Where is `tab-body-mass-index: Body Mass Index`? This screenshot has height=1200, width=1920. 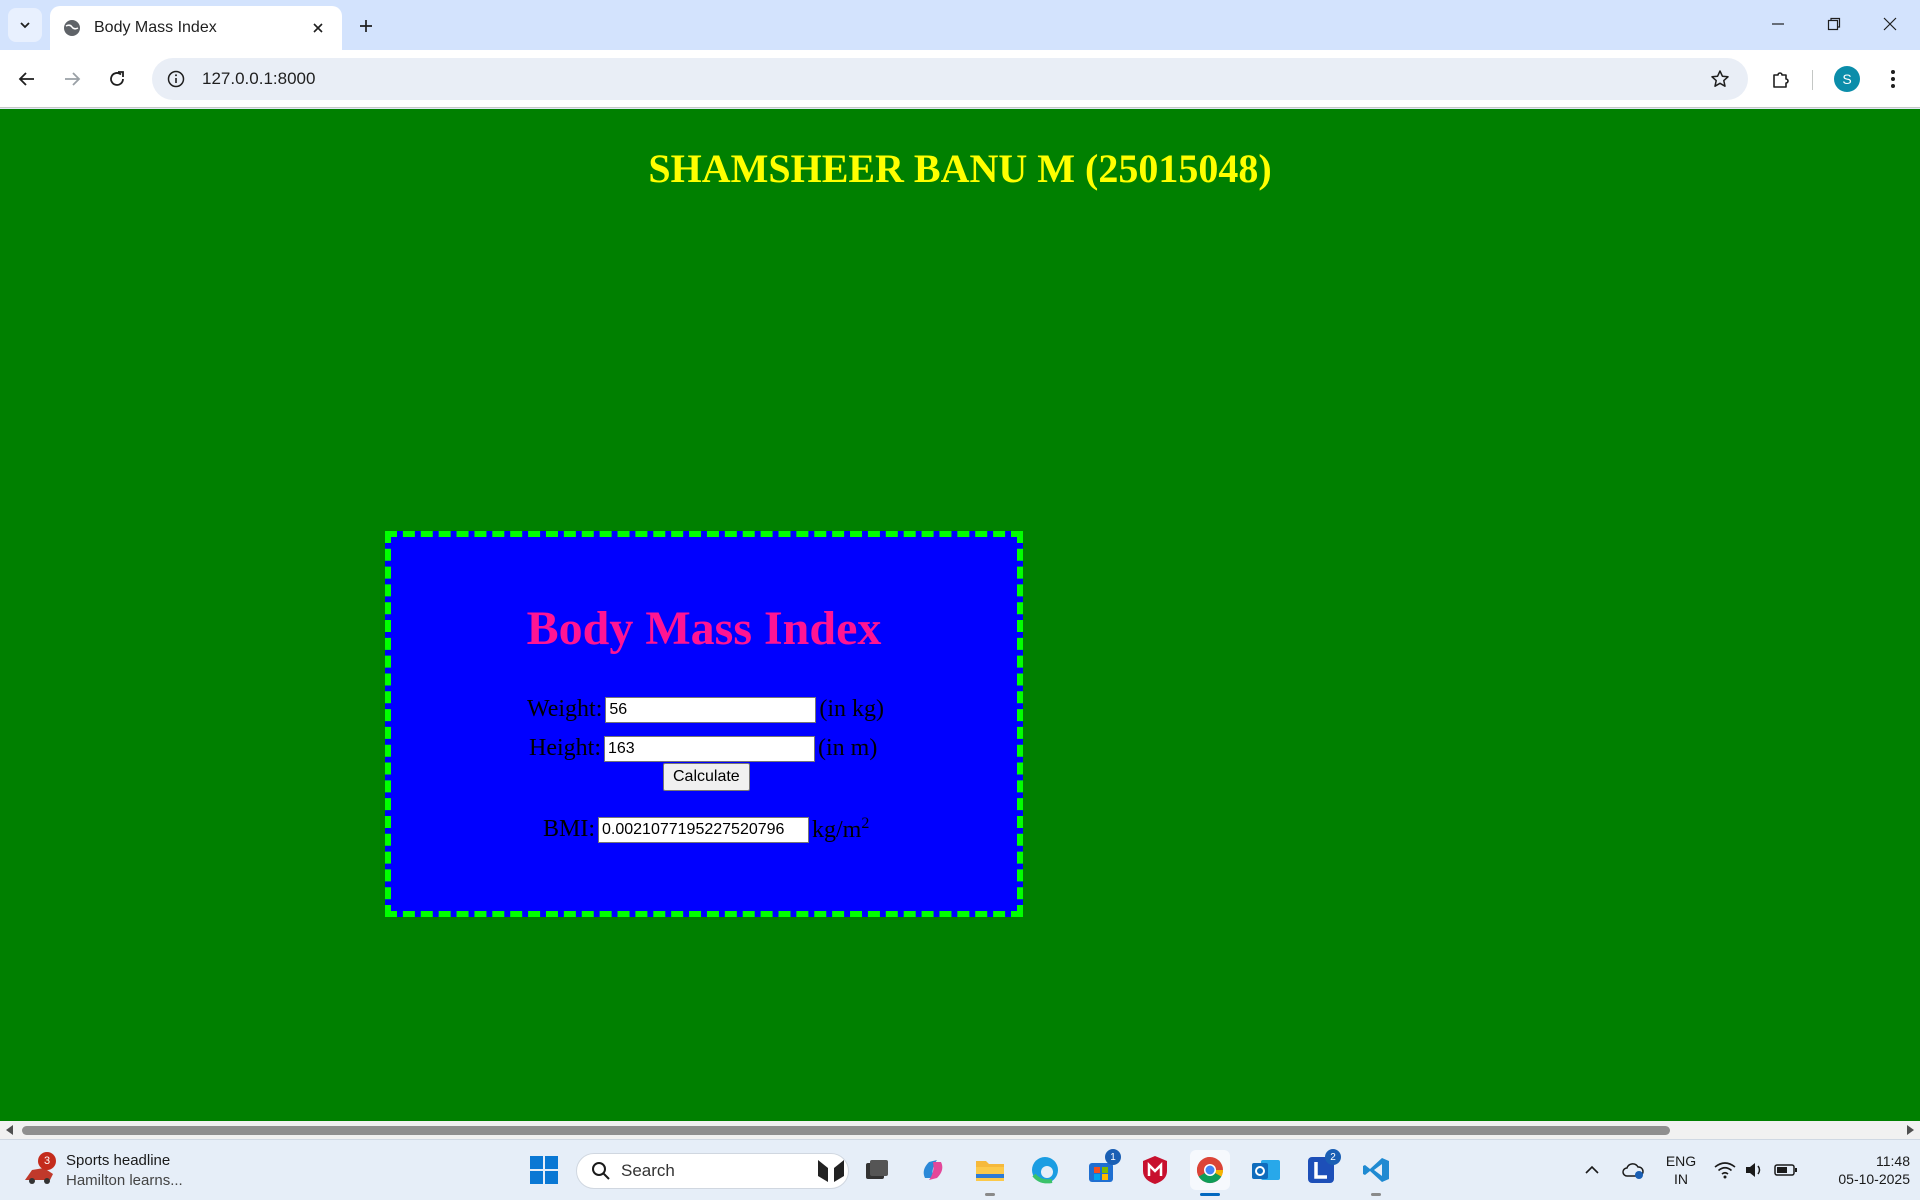 tab-body-mass-index: Body Mass Index is located at coordinates (196, 28).